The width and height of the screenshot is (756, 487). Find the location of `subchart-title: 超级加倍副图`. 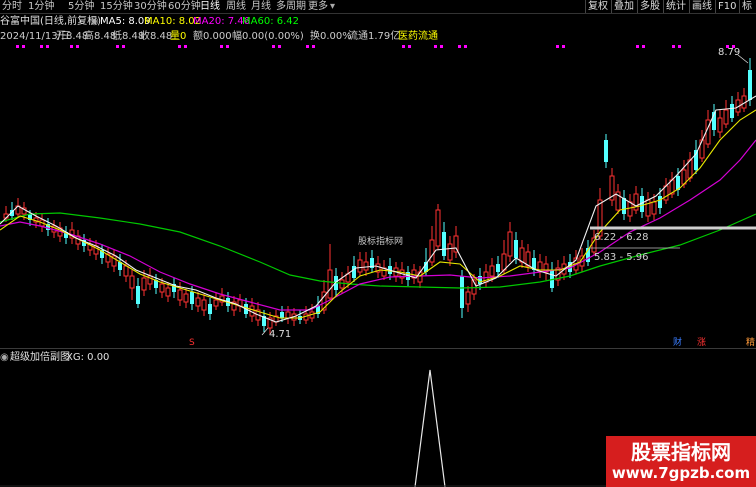

subchart-title: 超级加倍副图 is located at coordinates (40, 357).